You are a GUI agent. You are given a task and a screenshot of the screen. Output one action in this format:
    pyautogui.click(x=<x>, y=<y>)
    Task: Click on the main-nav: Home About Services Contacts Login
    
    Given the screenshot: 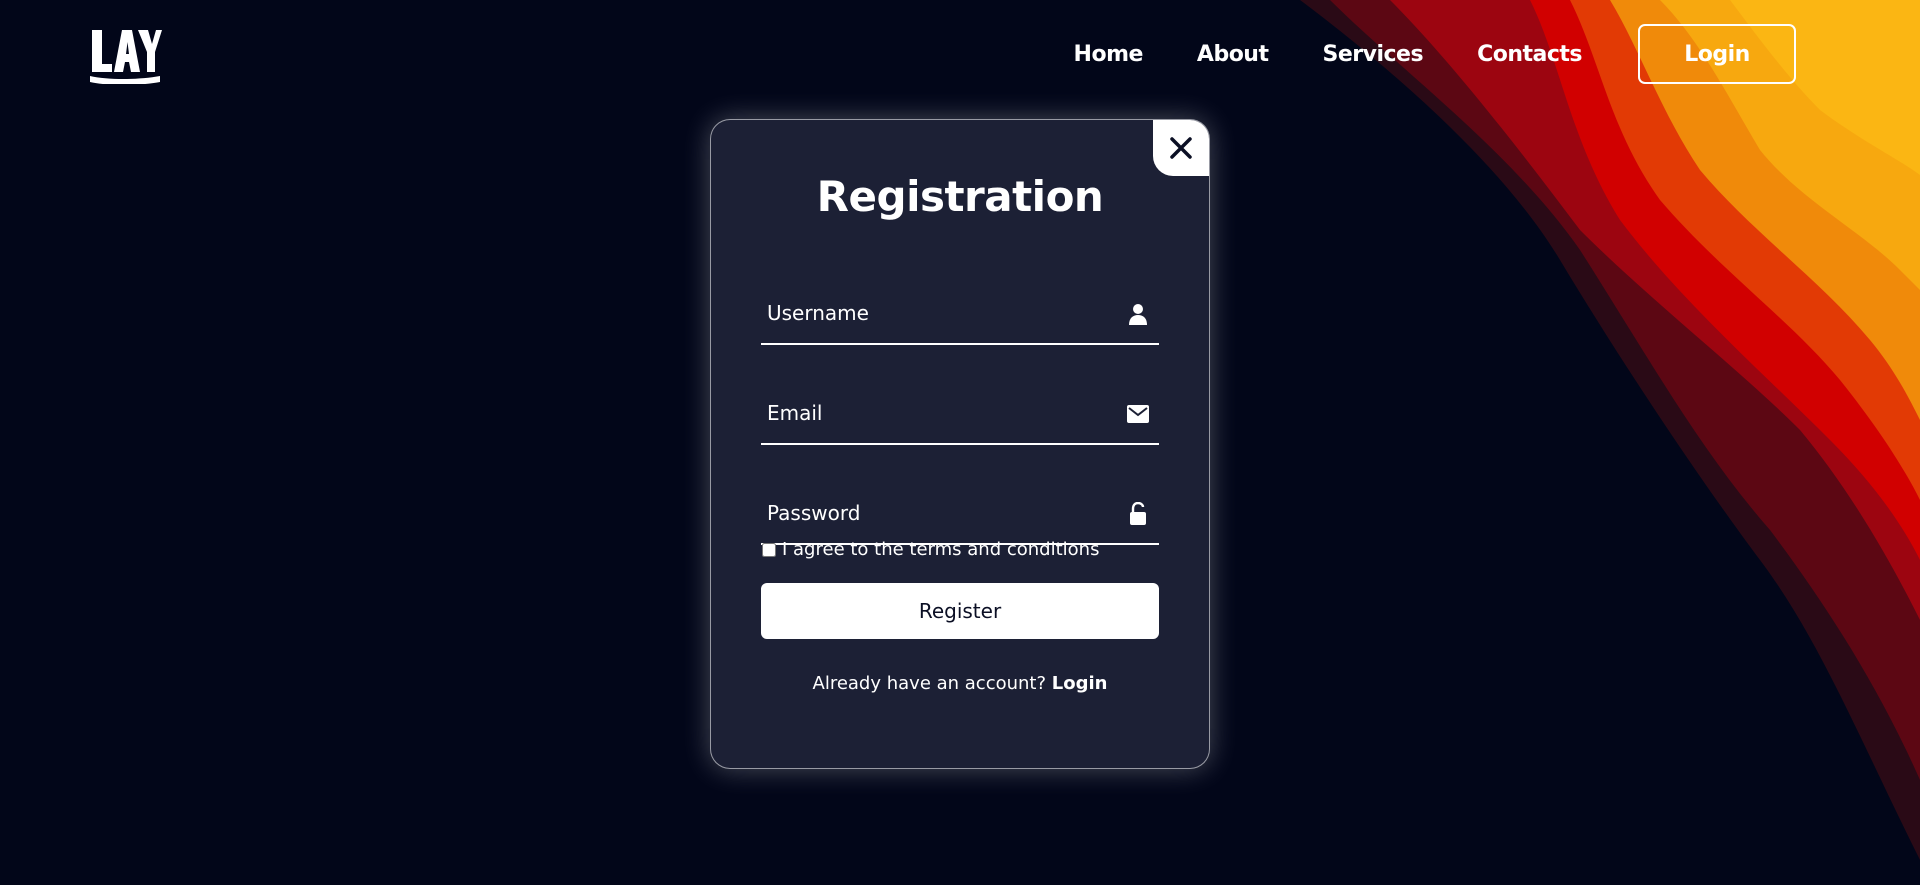 What is the action you would take?
    pyautogui.click(x=1408, y=54)
    